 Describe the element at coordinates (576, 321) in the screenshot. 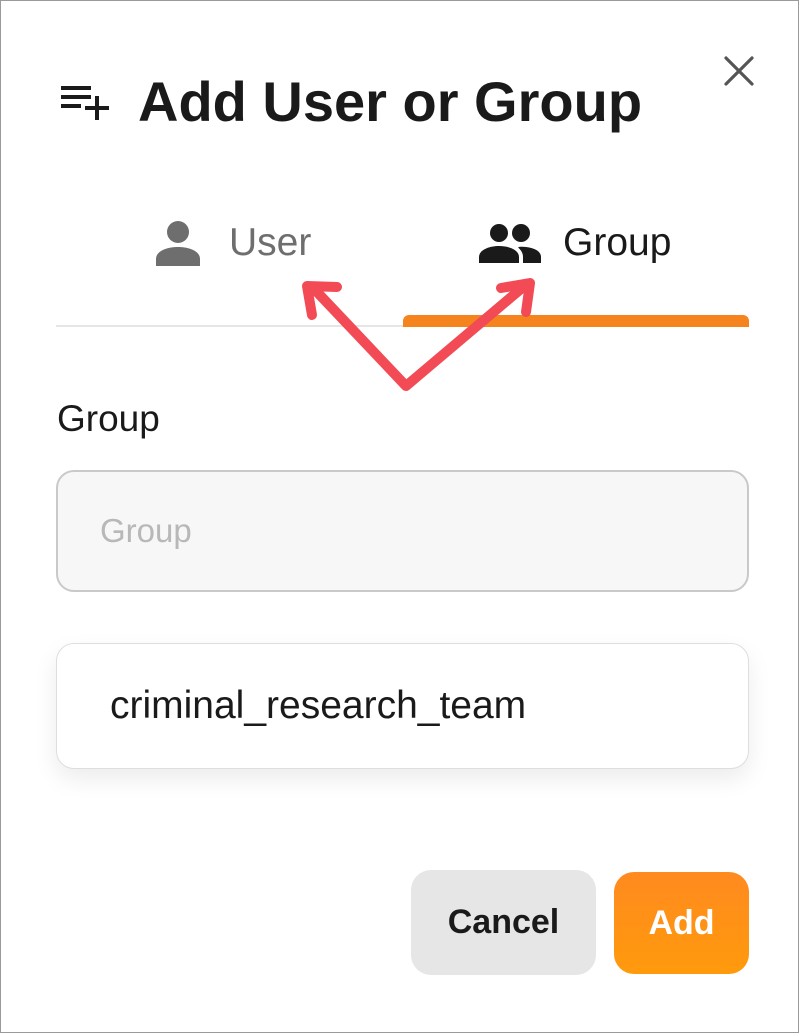

I see `active-tab-indicator` at that location.